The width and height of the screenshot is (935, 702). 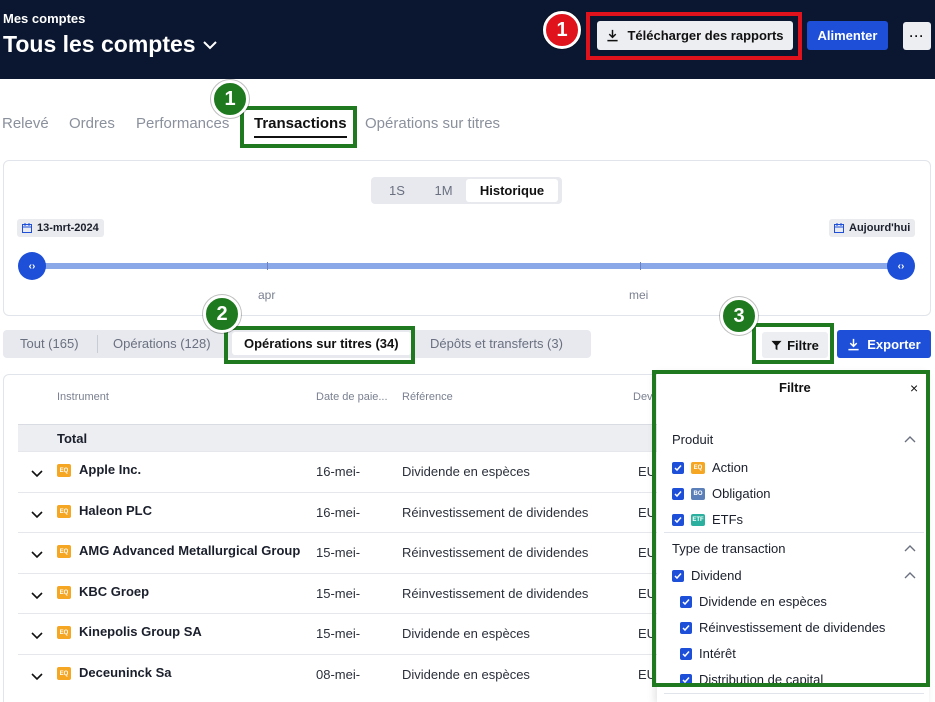 I want to click on instrument-name: AMG Advanced Metallurgical Group, so click(x=190, y=550).